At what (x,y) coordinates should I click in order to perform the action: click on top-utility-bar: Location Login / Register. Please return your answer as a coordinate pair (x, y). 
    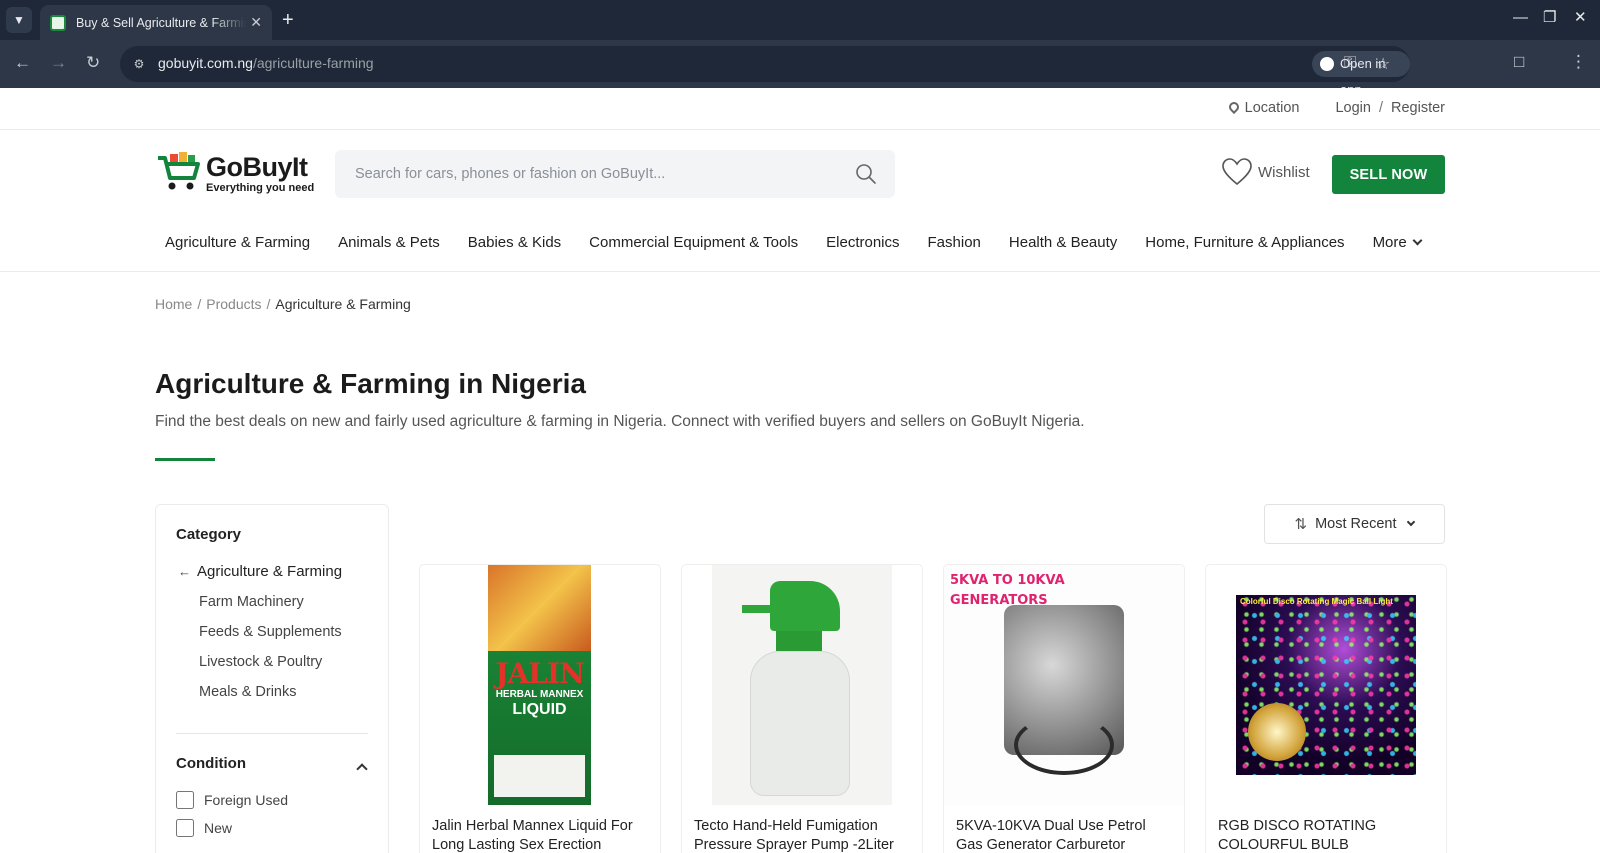
    Looking at the image, I should click on (800, 109).